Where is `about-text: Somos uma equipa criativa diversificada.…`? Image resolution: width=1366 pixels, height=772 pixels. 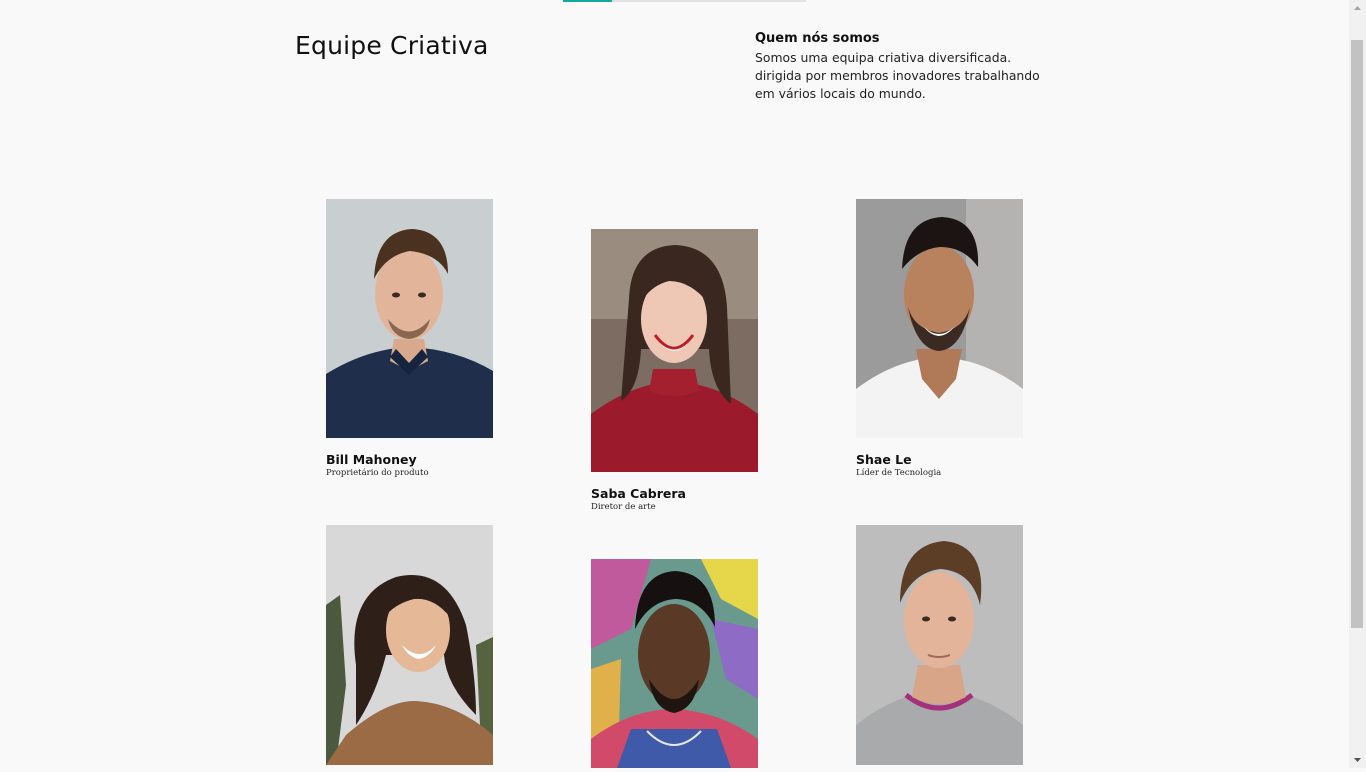
about-text: Somos uma equipa criativa diversificada.… is located at coordinates (897, 75).